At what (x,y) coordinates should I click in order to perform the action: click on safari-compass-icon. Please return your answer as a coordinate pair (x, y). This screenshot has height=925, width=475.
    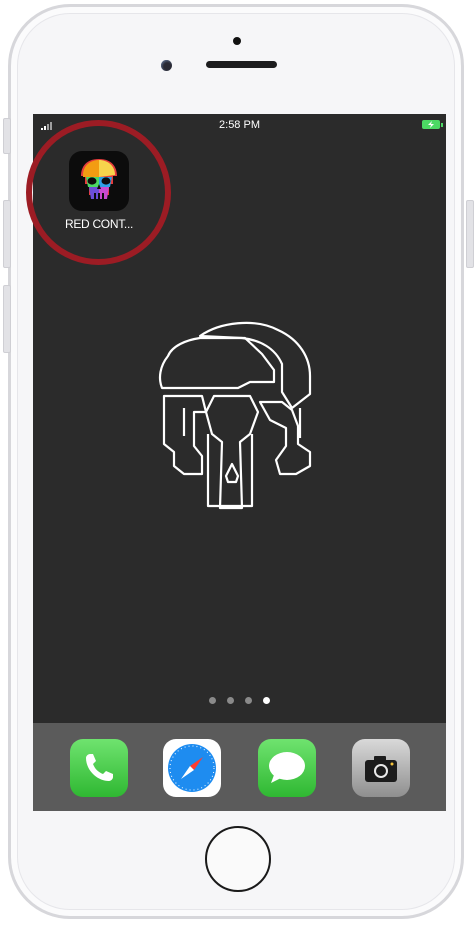
    Looking at the image, I should click on (192, 768).